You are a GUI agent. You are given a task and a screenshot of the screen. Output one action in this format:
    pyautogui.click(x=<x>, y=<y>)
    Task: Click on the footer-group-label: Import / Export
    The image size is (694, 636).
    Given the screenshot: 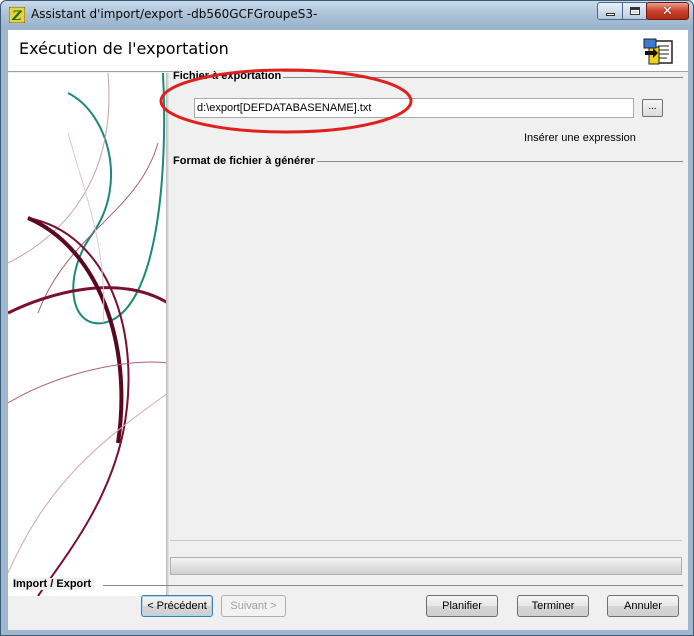 What is the action you would take?
    pyautogui.click(x=54, y=584)
    